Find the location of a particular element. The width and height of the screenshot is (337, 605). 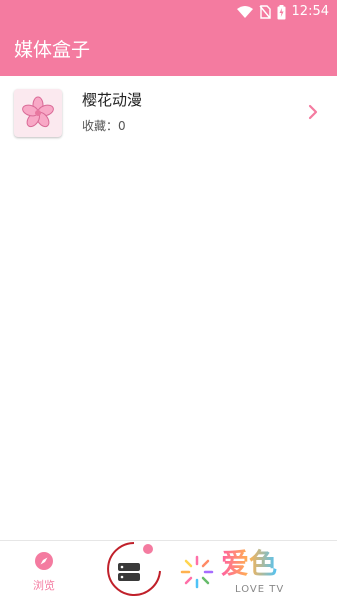

status-bar: 12:54 is located at coordinates (168, 12).